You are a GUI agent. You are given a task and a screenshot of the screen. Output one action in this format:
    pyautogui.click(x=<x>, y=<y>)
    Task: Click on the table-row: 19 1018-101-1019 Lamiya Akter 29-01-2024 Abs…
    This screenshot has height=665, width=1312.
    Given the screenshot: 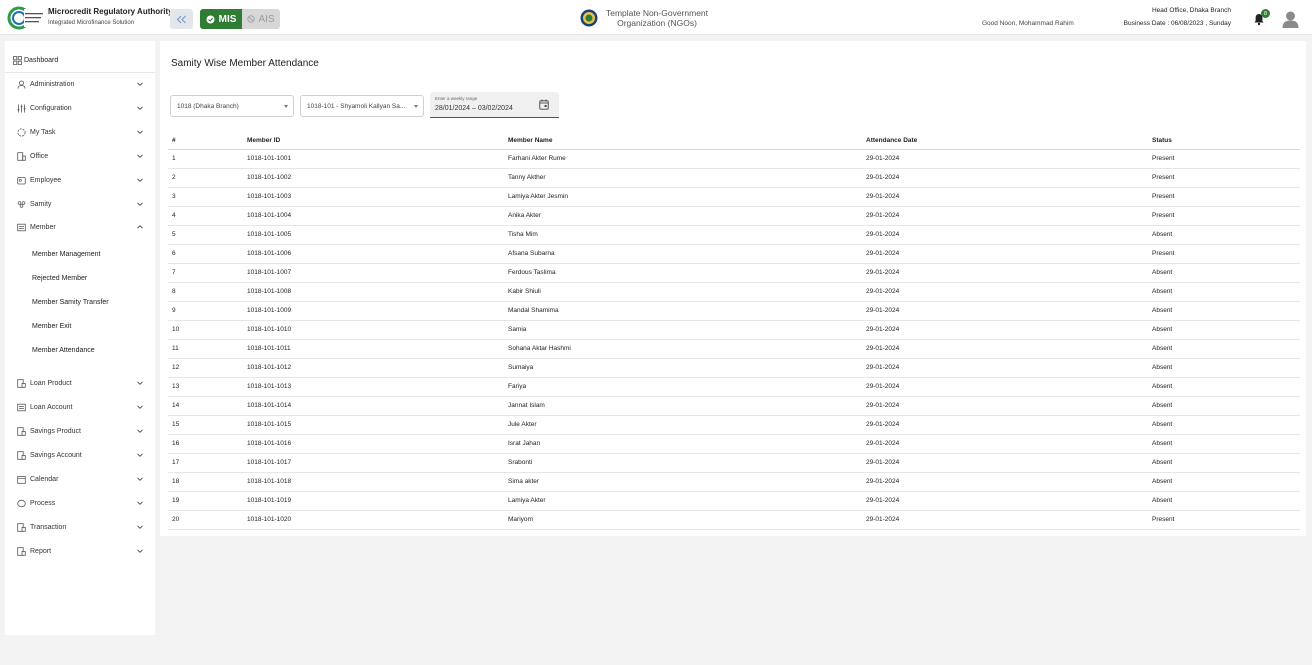 What is the action you would take?
    pyautogui.click(x=734, y=501)
    